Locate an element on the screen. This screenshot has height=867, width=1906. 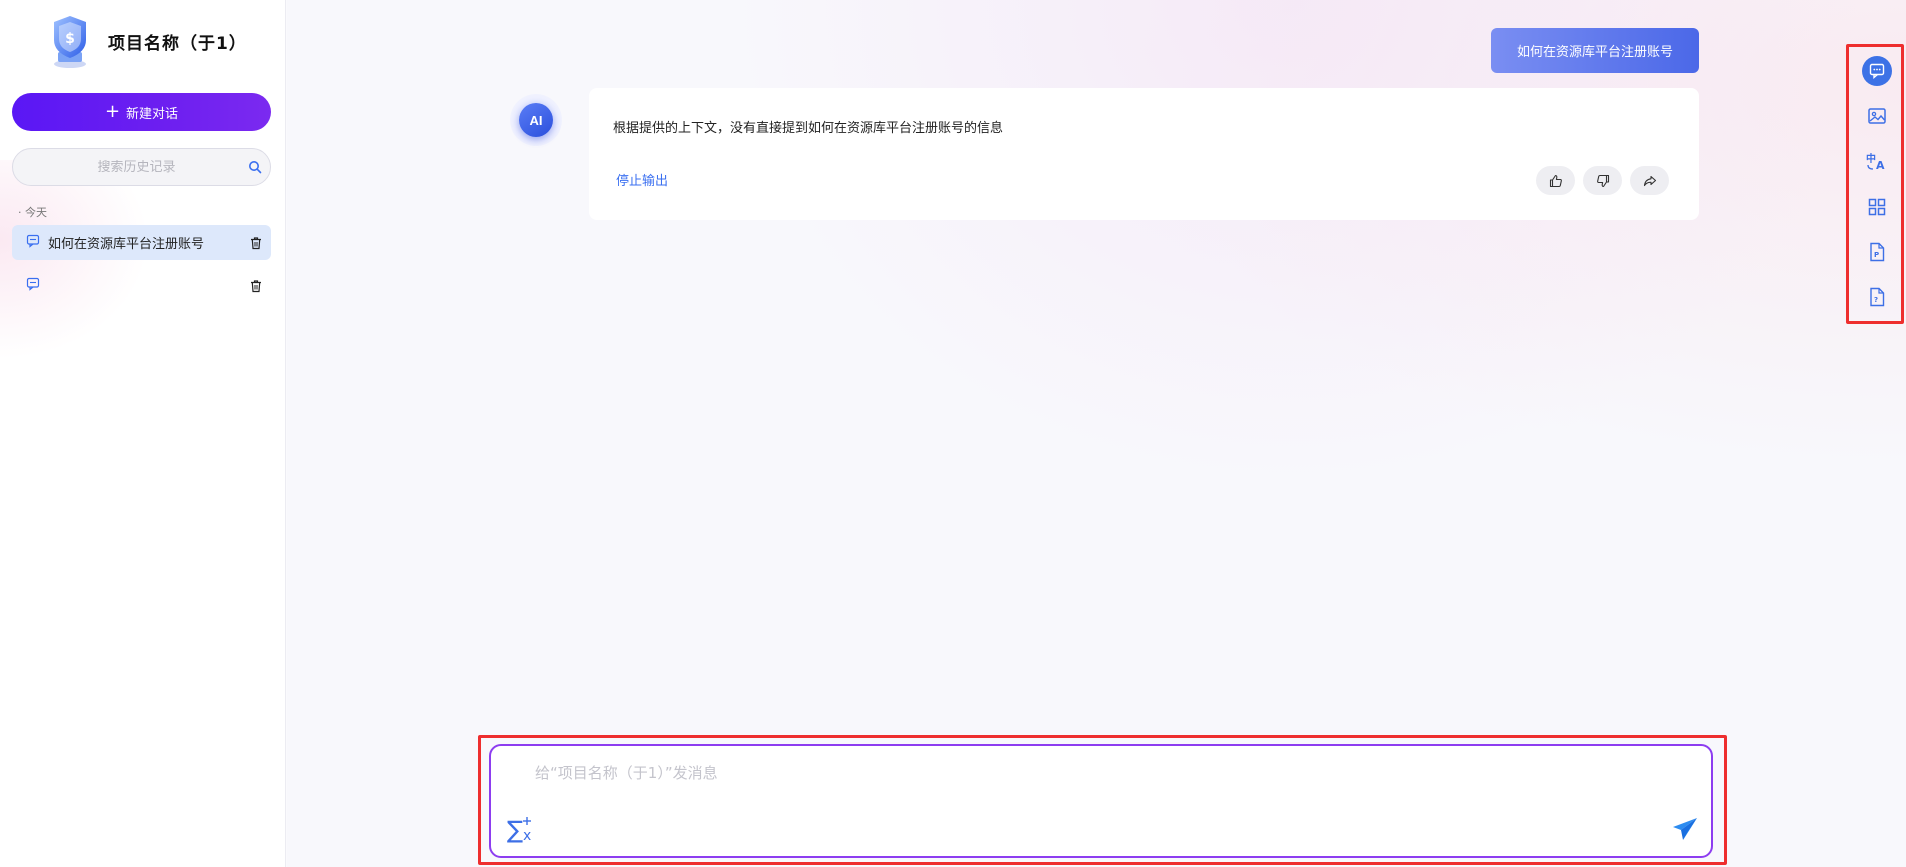
ai-avatar: AI is located at coordinates (536, 120).